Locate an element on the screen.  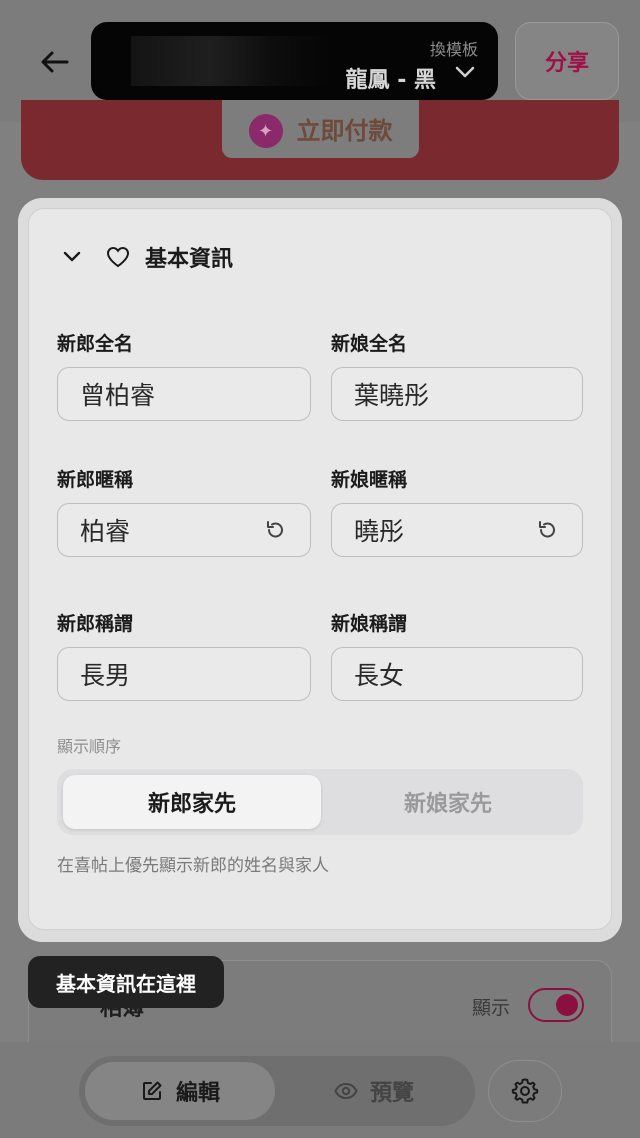
bride-nickname-input is located at coordinates (444, 530).